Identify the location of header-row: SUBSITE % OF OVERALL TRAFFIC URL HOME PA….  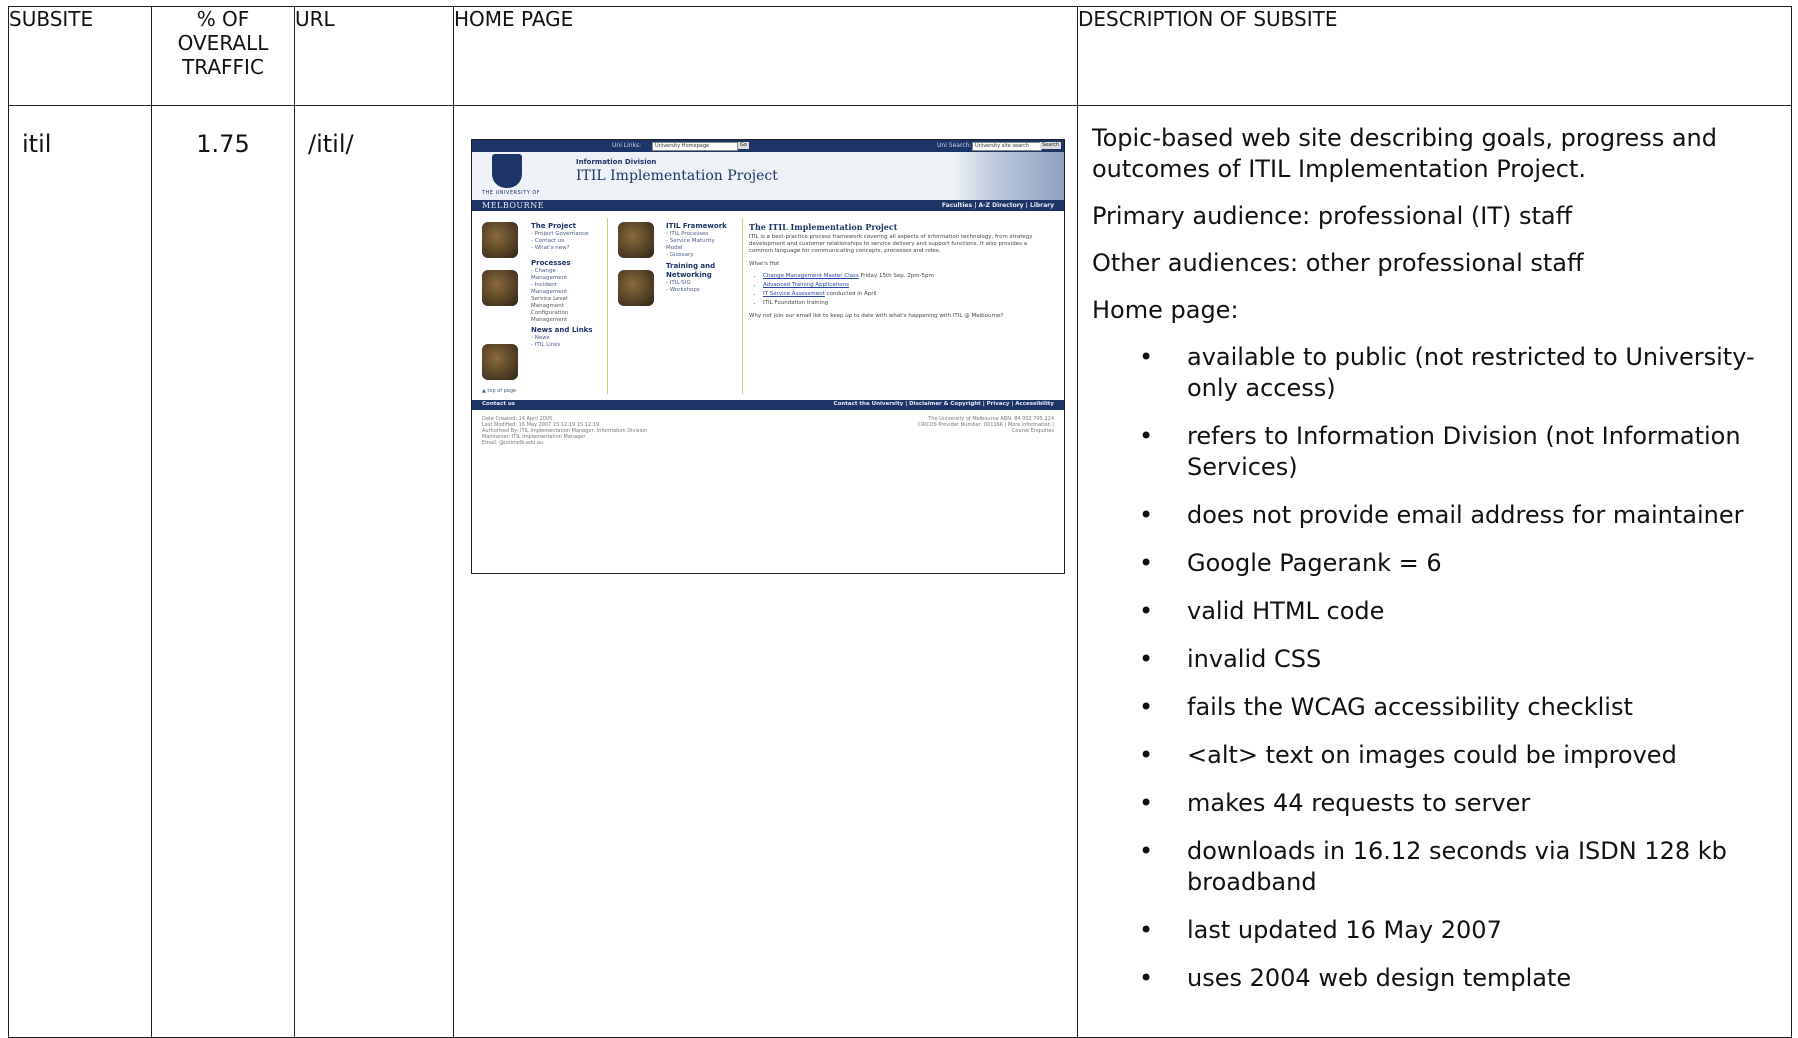
(900, 56).